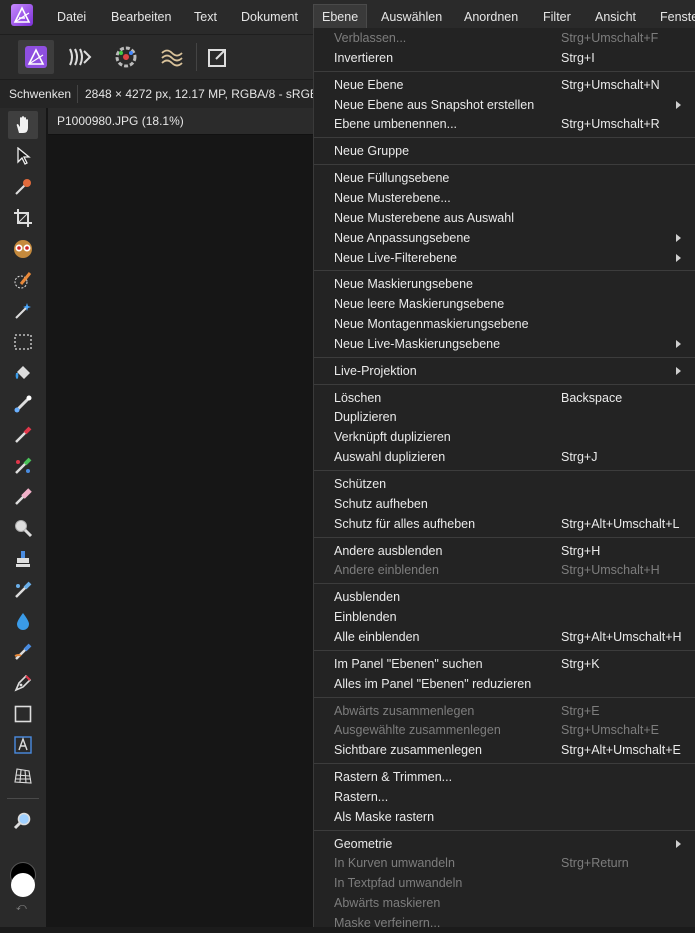 The width and height of the screenshot is (695, 933). I want to click on liquify-persona-icon, so click(80, 57).